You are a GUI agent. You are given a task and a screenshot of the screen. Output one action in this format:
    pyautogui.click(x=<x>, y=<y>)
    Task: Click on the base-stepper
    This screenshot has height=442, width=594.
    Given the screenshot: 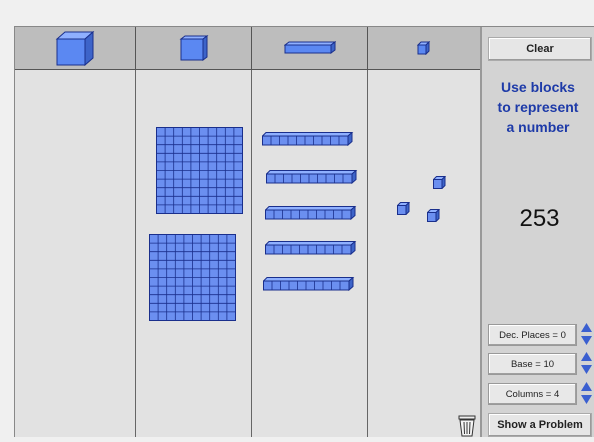 What is the action you would take?
    pyautogui.click(x=586, y=363)
    